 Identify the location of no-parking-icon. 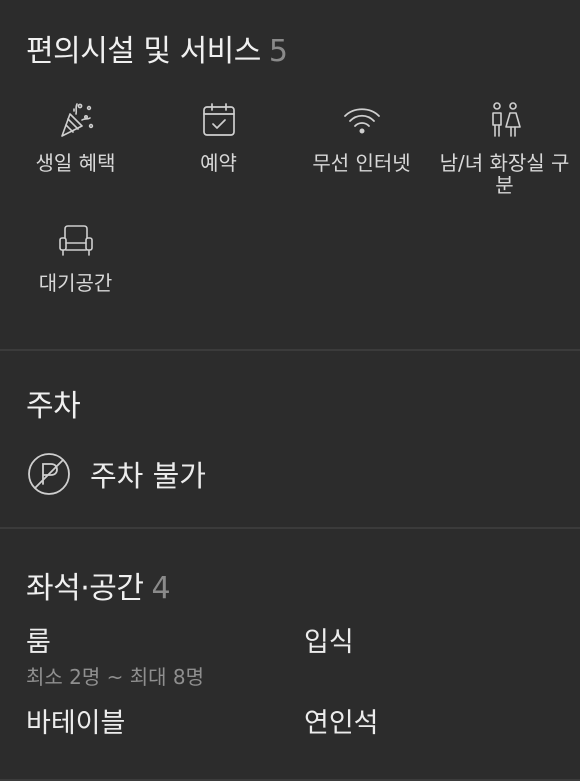
(49, 474).